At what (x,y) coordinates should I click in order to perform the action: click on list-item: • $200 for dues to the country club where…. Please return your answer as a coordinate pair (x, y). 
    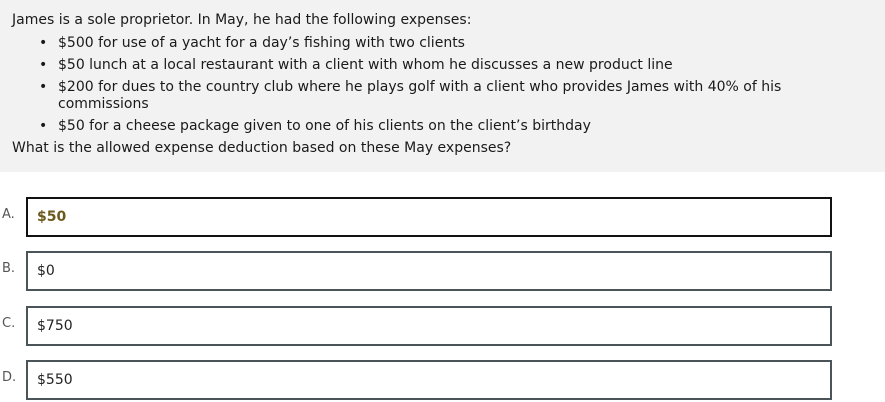
    Looking at the image, I should click on (456, 96).